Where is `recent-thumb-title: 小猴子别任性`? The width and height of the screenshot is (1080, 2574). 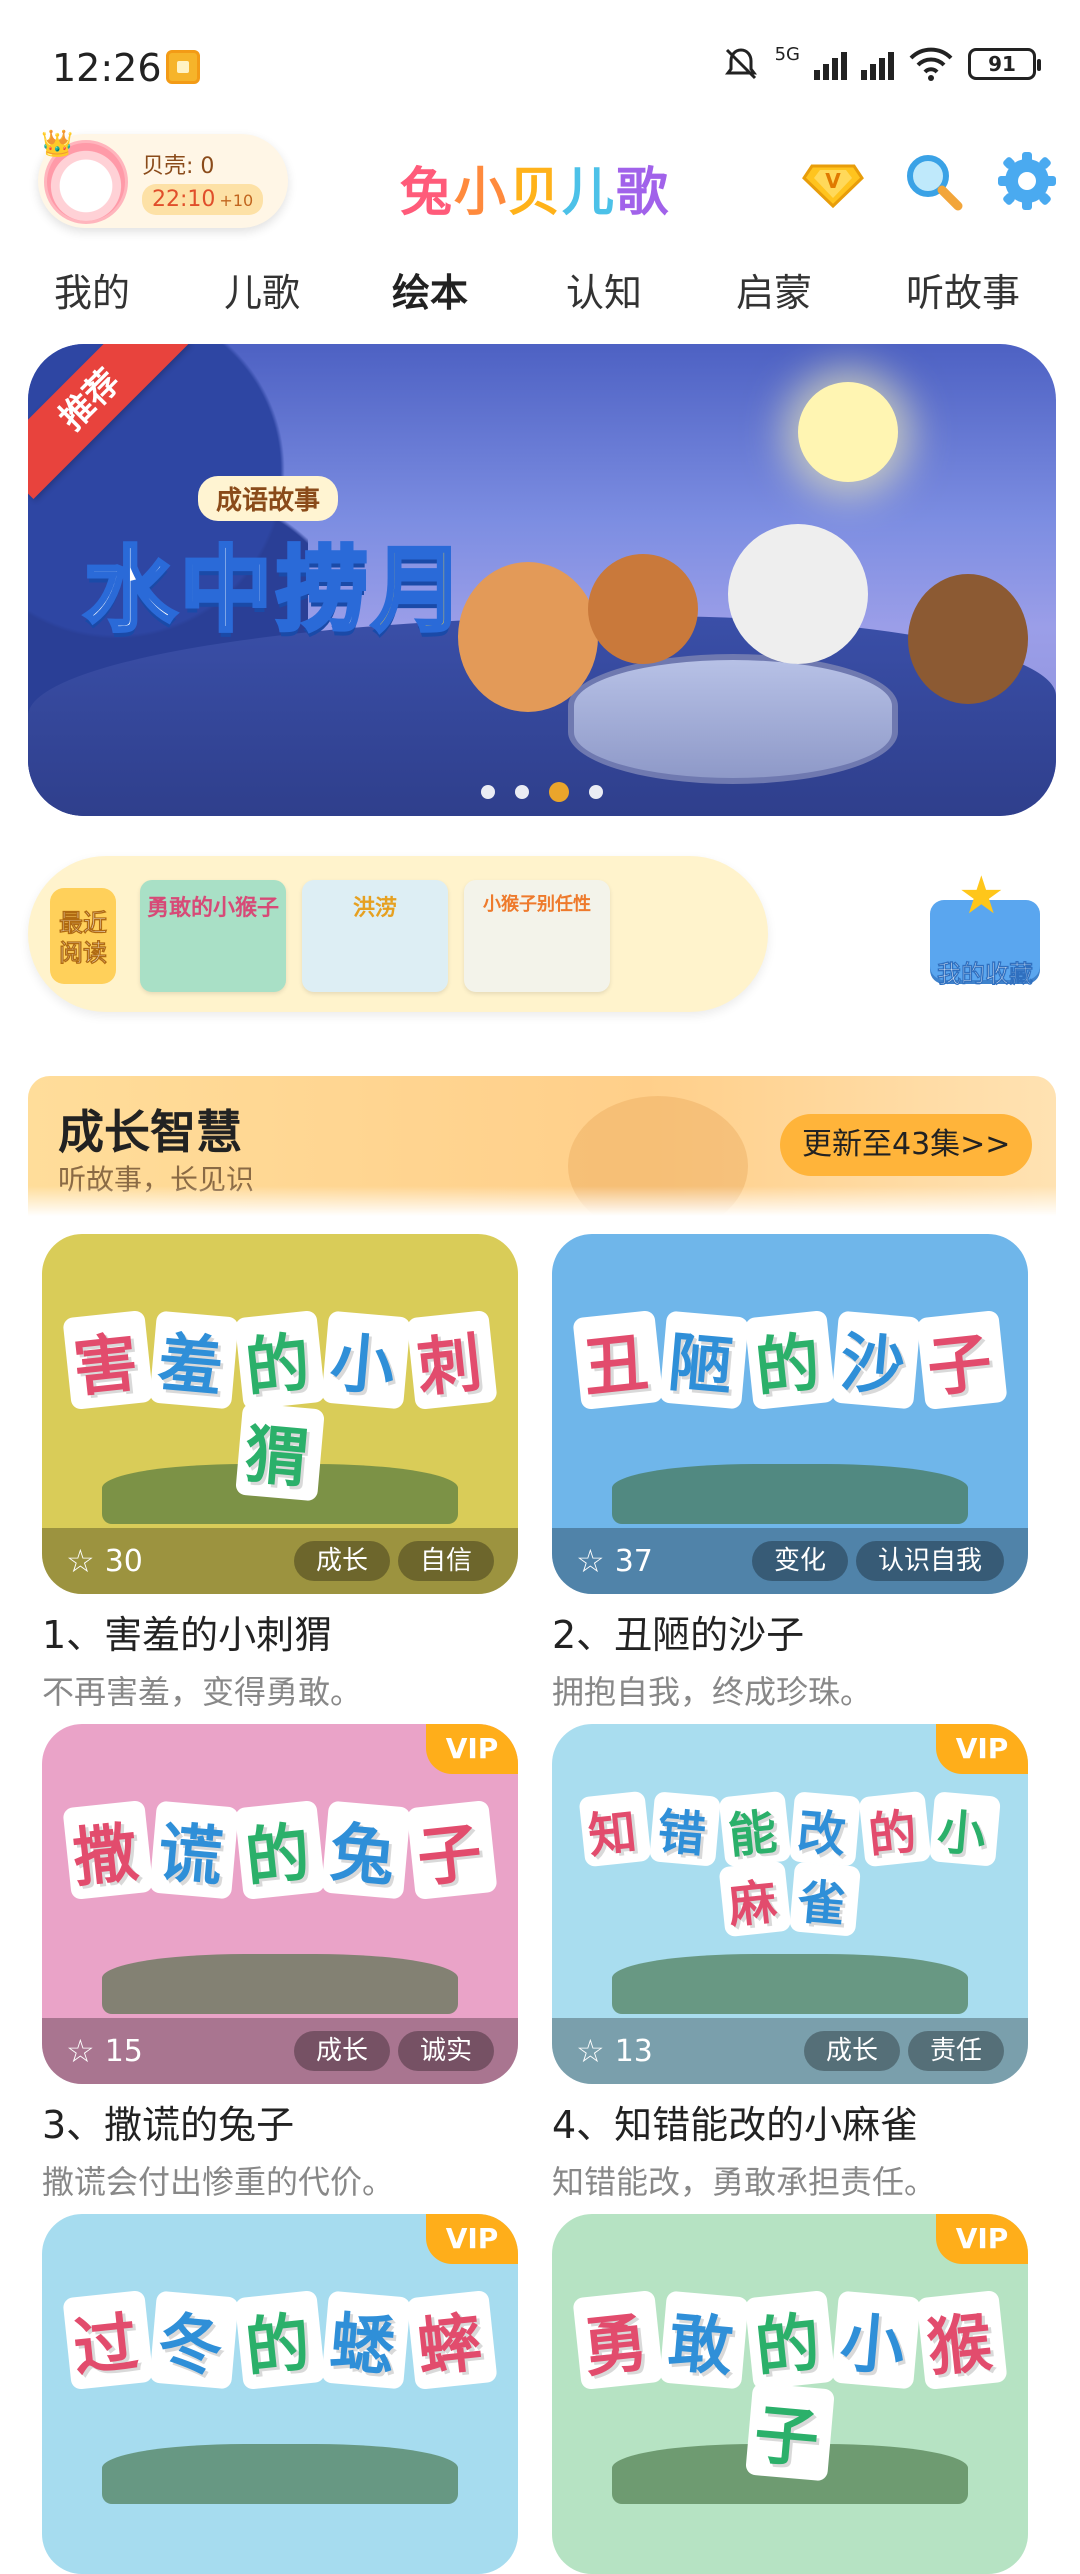
recent-thumb-title: 小猴子别任性 is located at coordinates (537, 904).